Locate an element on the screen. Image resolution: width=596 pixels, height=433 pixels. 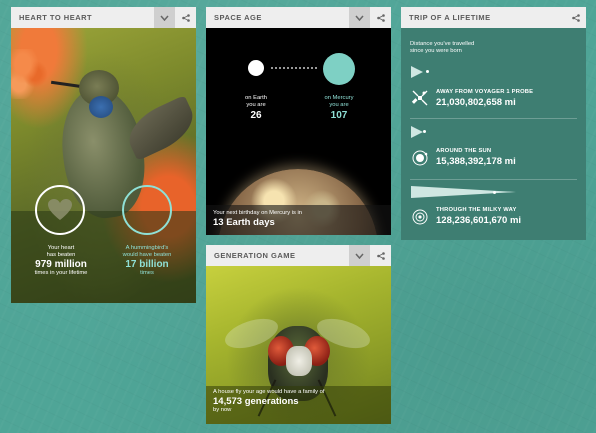
stat-line: has beaten is located at coordinates (61, 255).